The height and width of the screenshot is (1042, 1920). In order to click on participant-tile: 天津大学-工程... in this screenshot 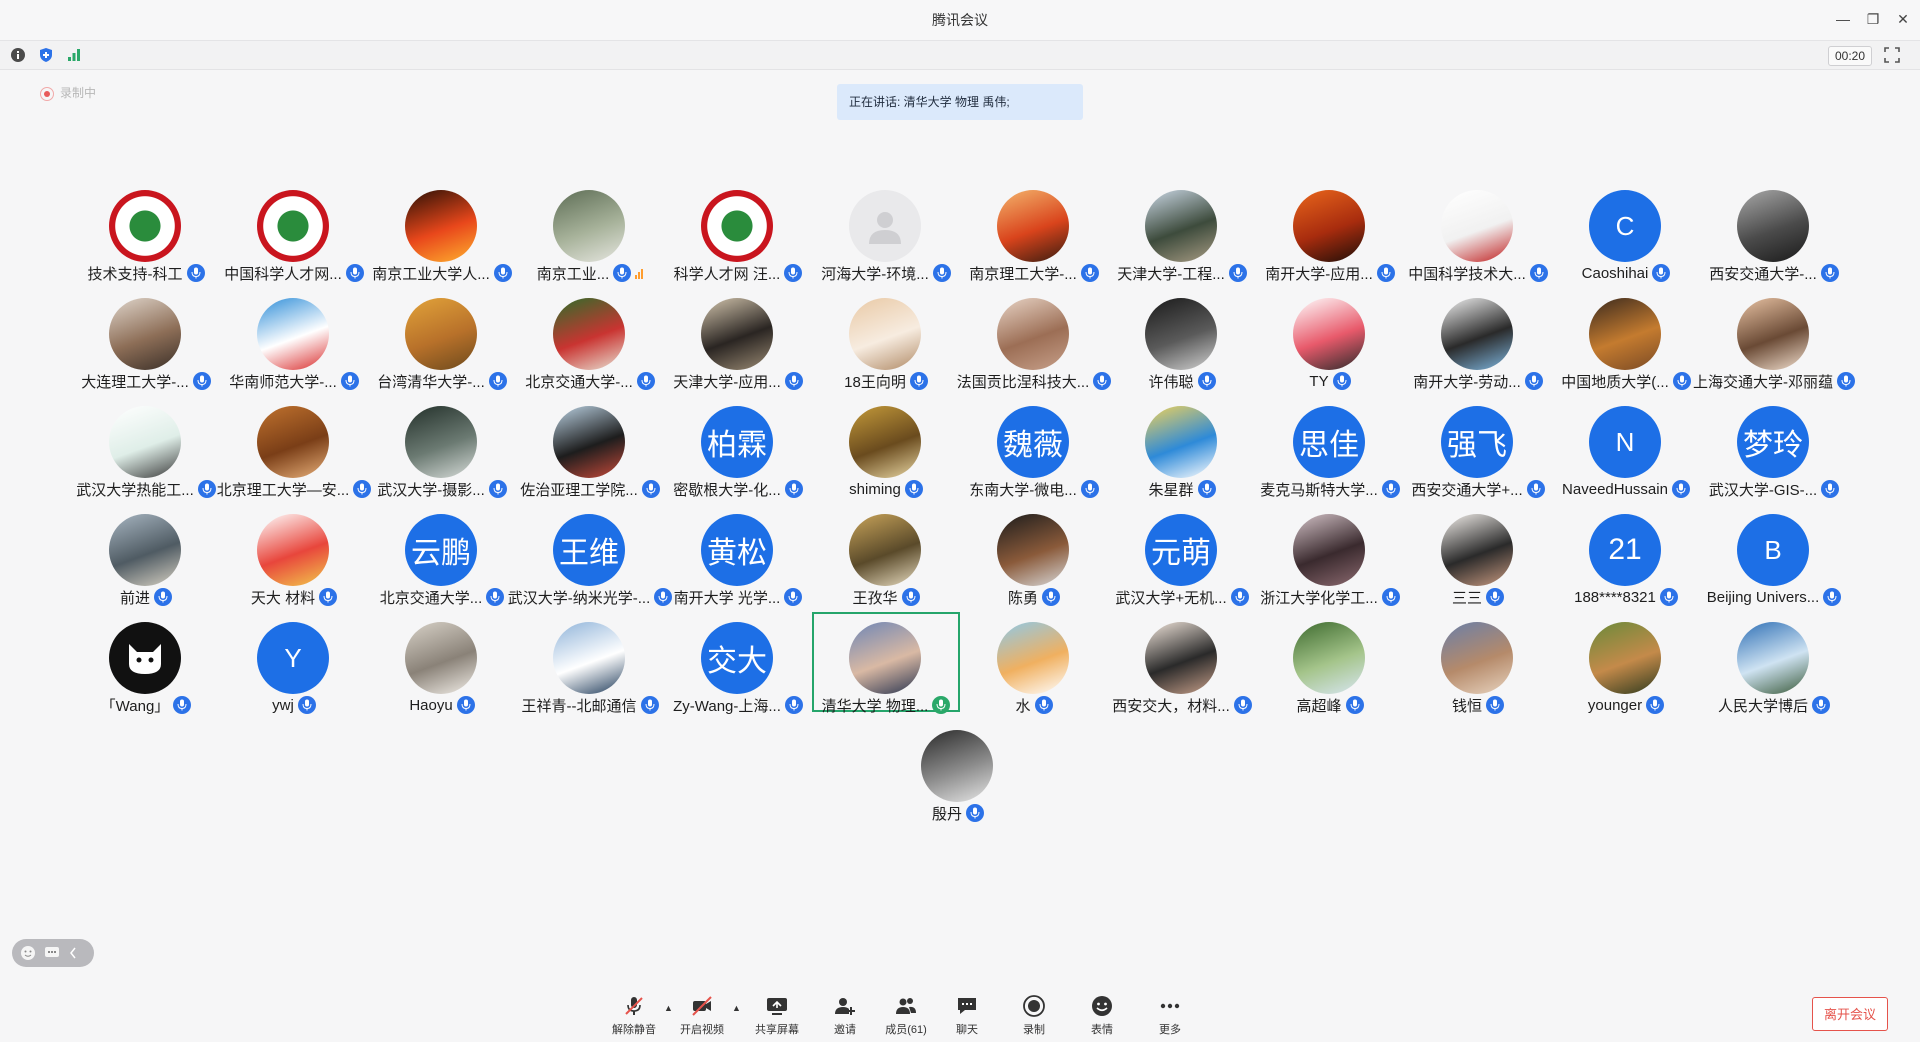, I will do `click(1182, 231)`.